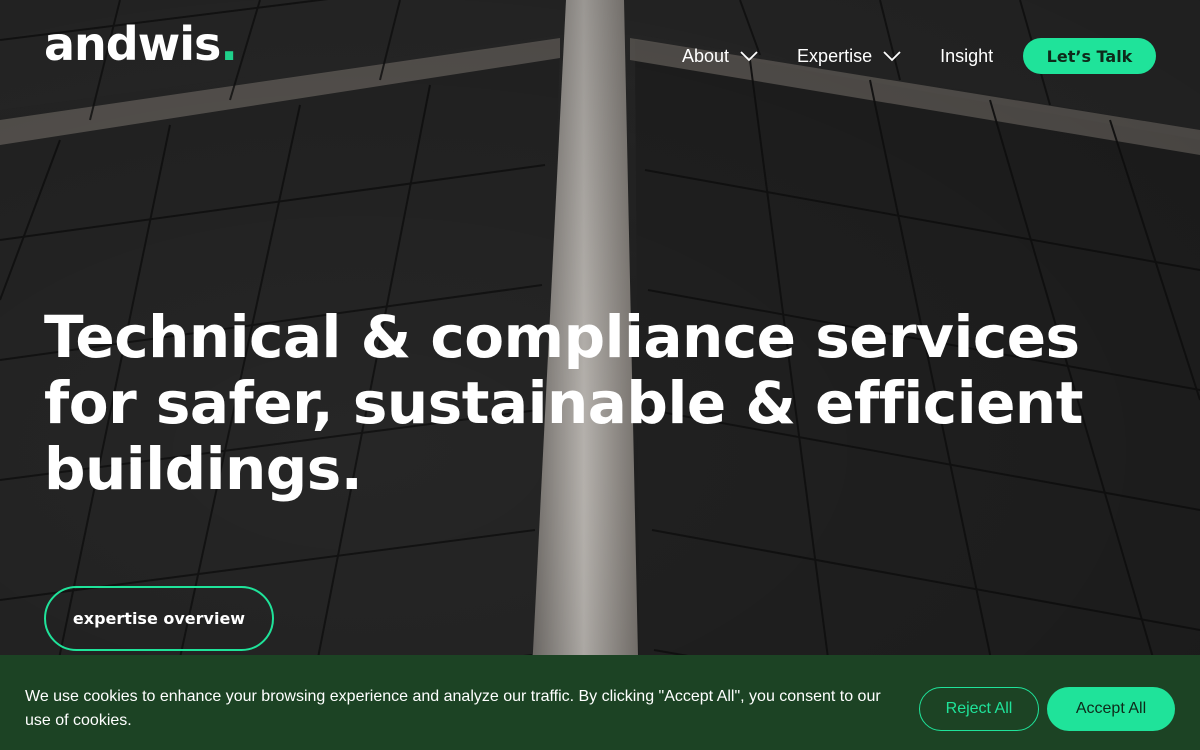 This screenshot has height=750, width=1200. I want to click on nav-item-expertise: Expertise, so click(849, 56).